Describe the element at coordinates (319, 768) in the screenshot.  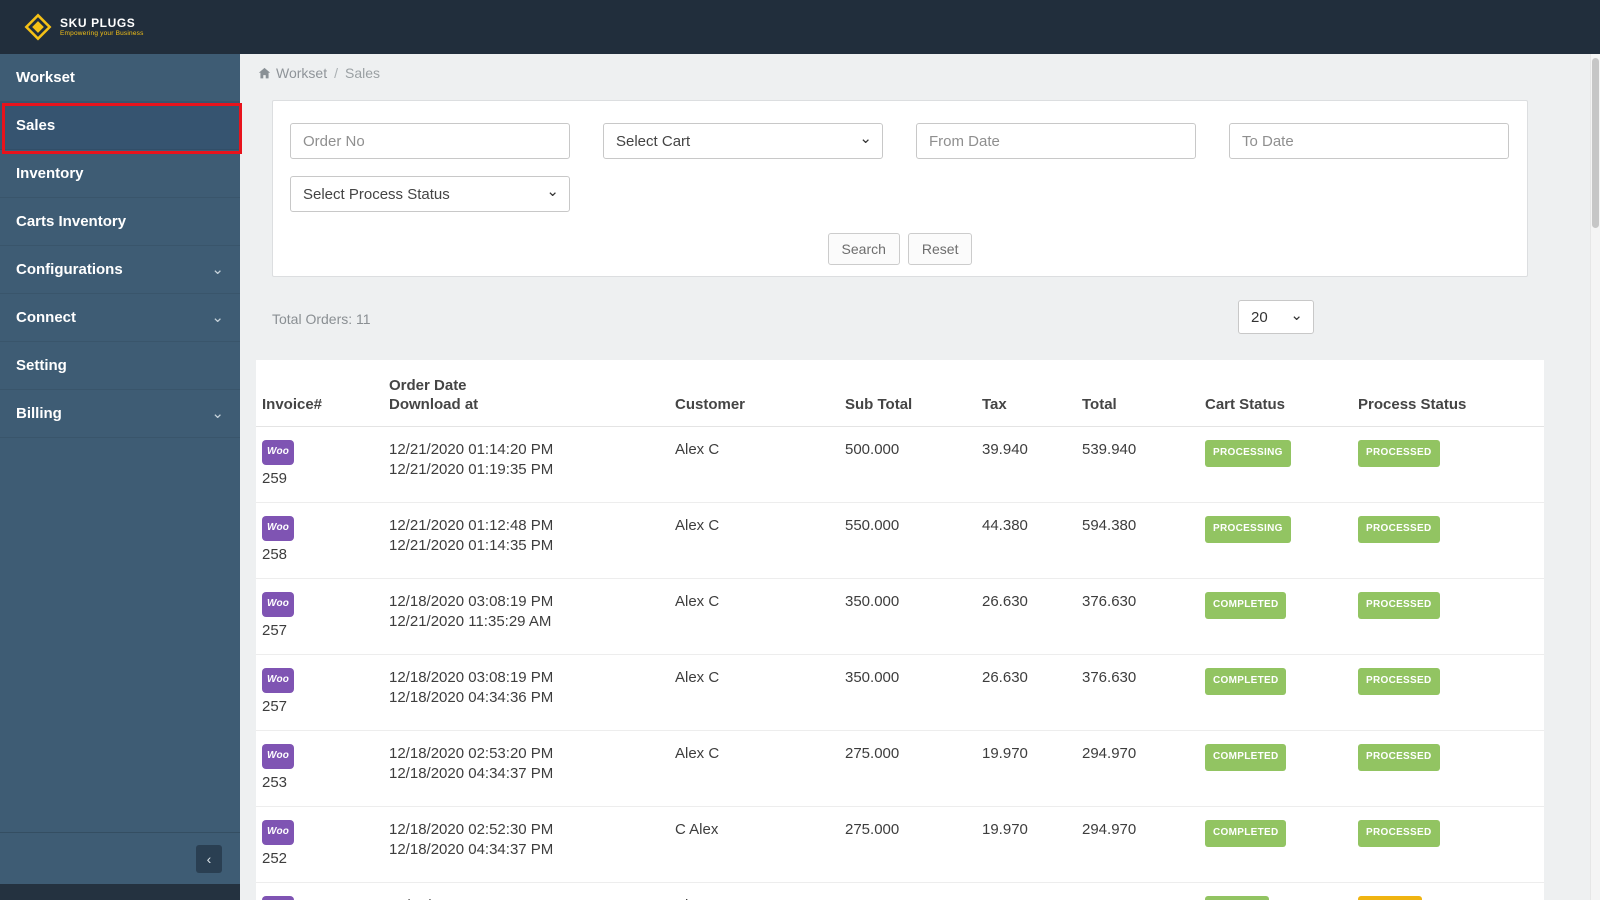
I see `invoice-cell: Woo 253` at that location.